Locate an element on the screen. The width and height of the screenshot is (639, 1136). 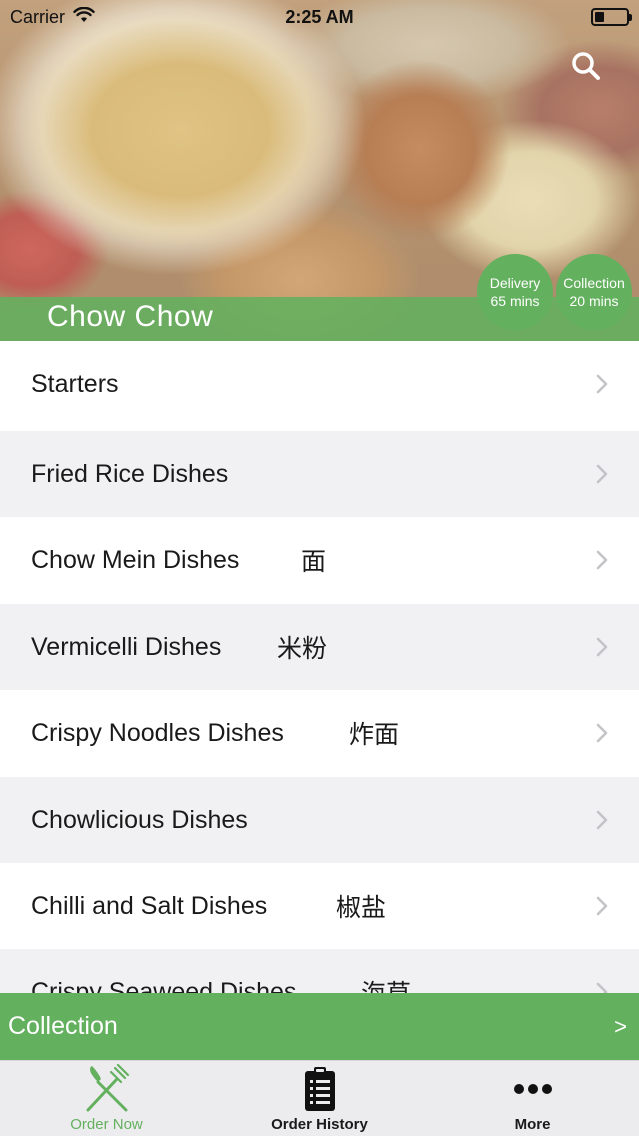
collection-time: 20 mins is located at coordinates (594, 301).